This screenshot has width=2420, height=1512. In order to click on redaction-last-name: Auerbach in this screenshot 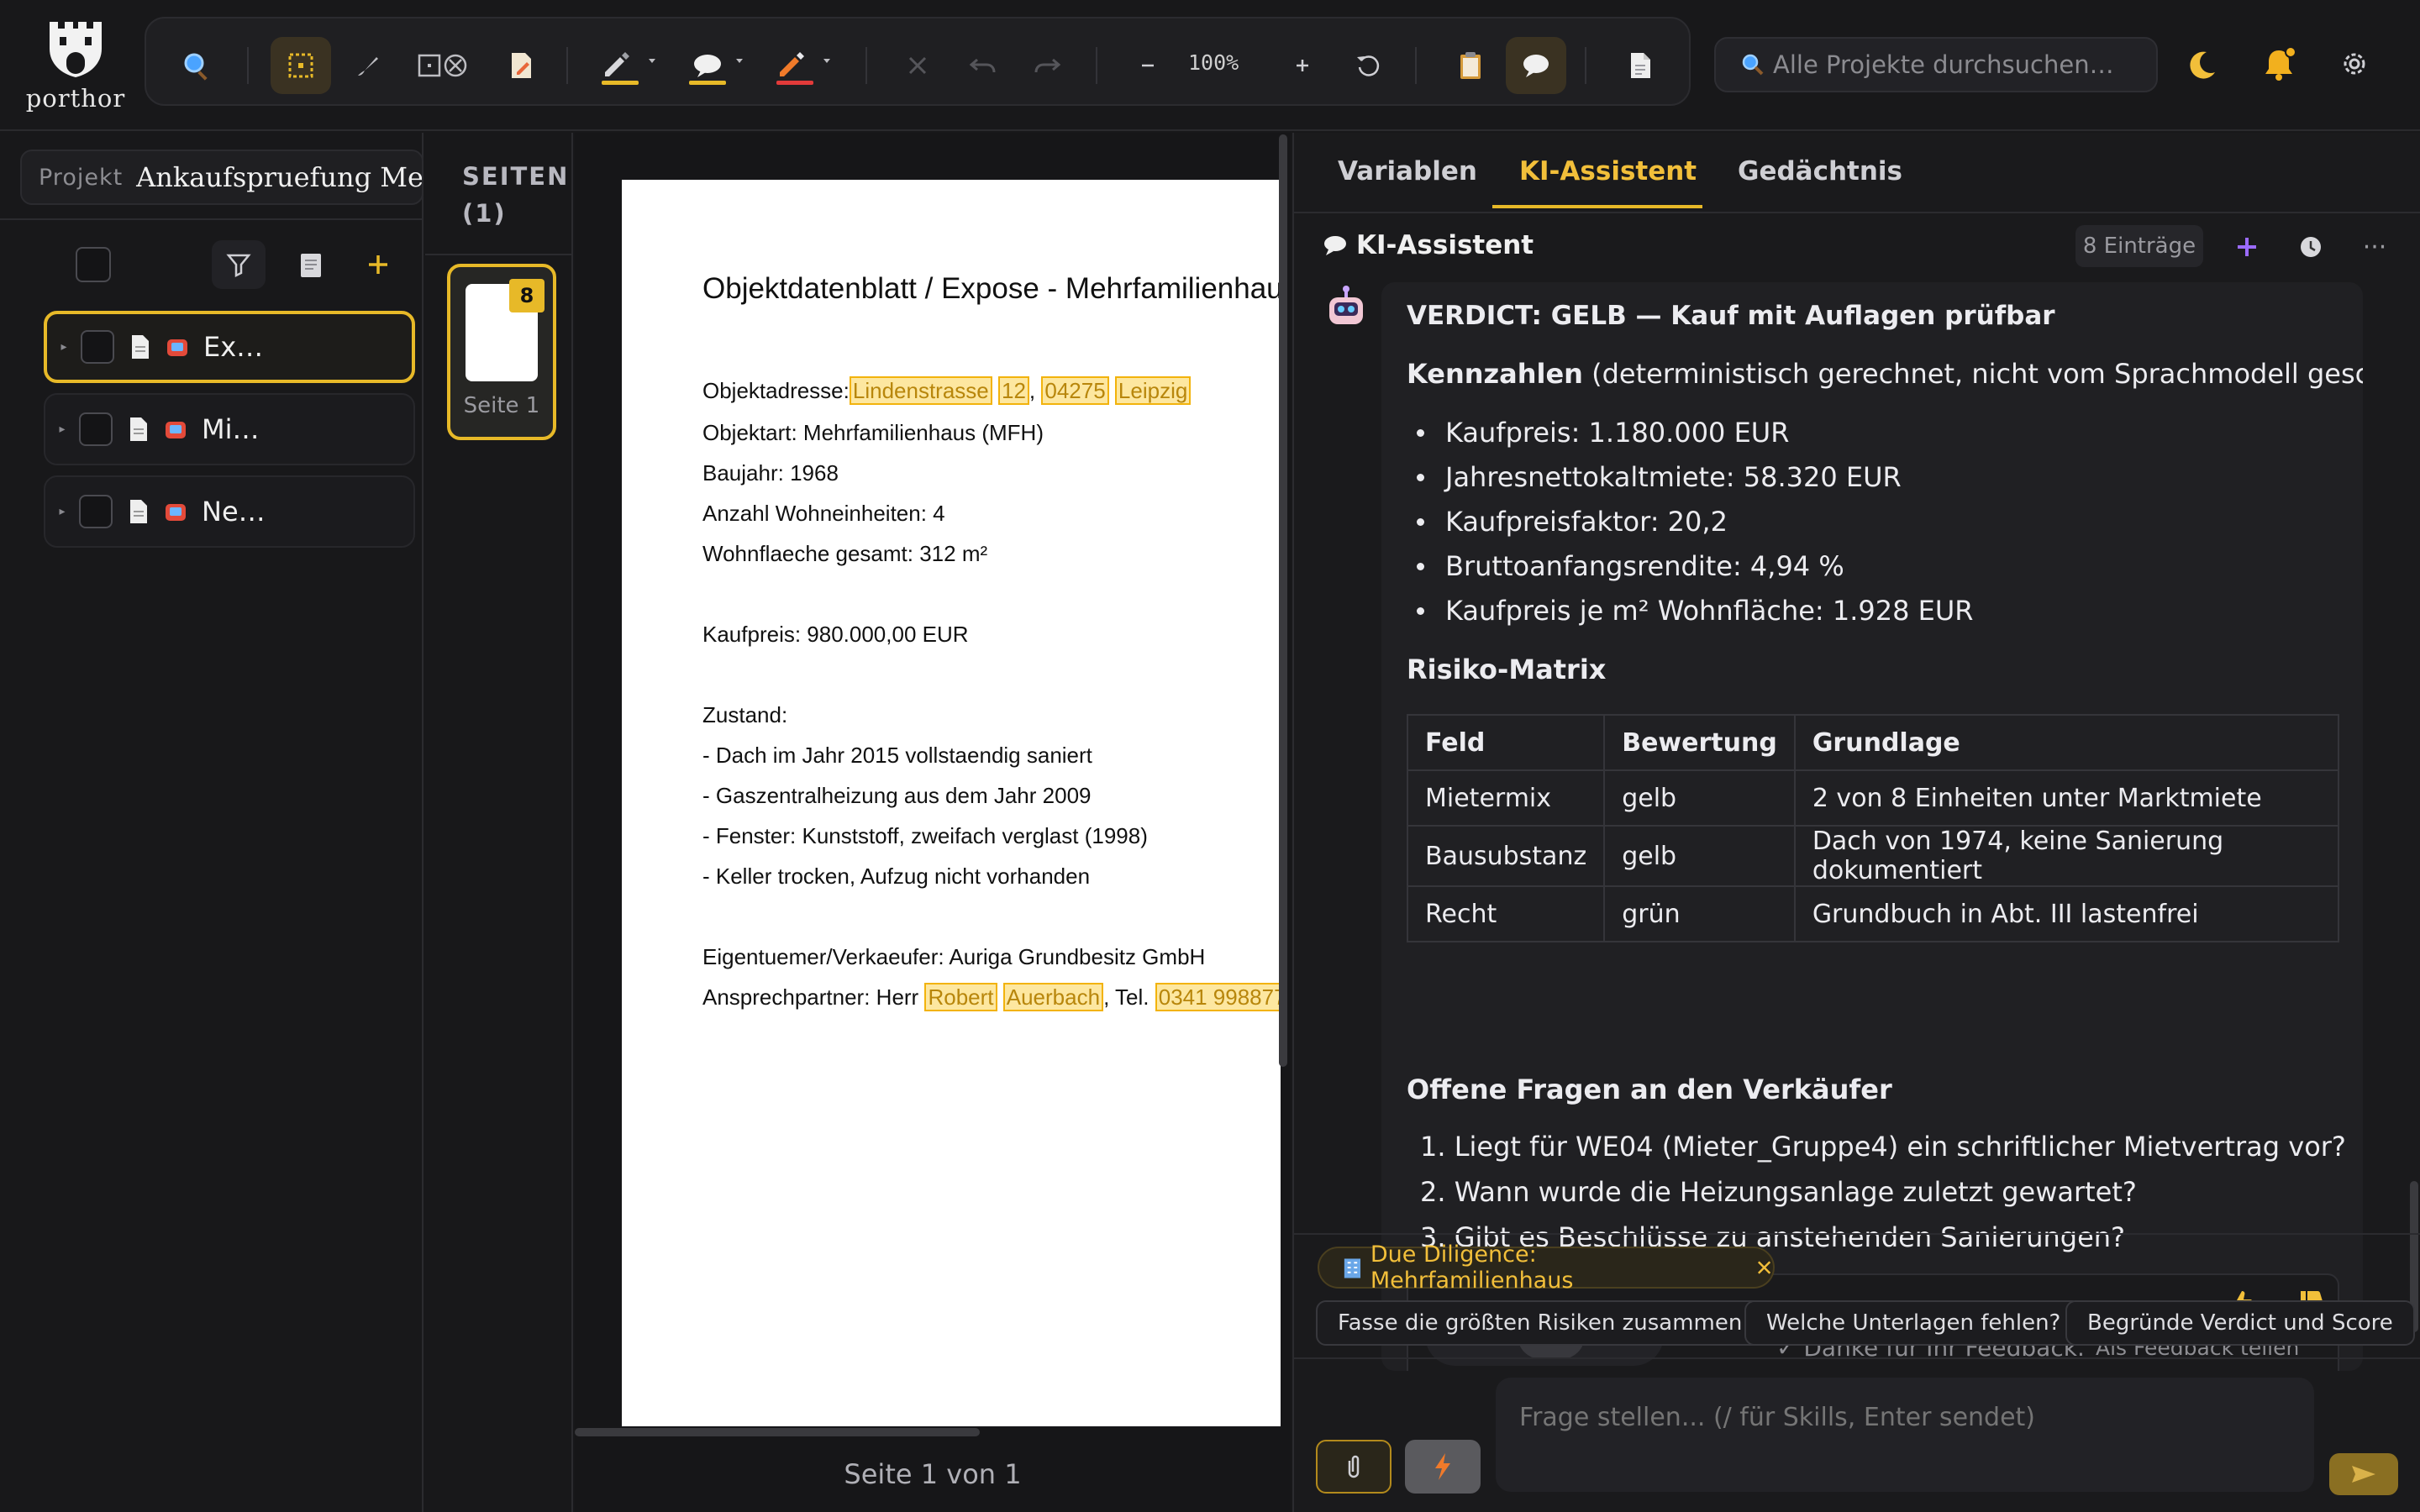, I will do `click(1053, 997)`.